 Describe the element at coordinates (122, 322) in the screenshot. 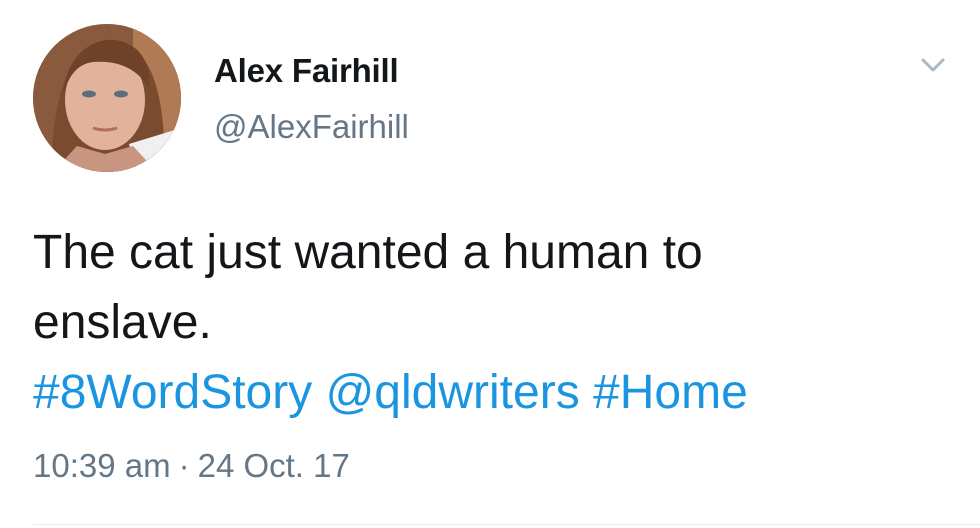

I see `tweet-text-line: enslave.` at that location.